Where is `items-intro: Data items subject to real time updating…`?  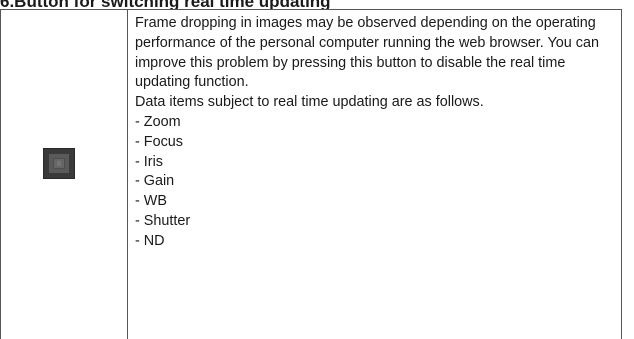
items-intro: Data items subject to real time updating… is located at coordinates (309, 102).